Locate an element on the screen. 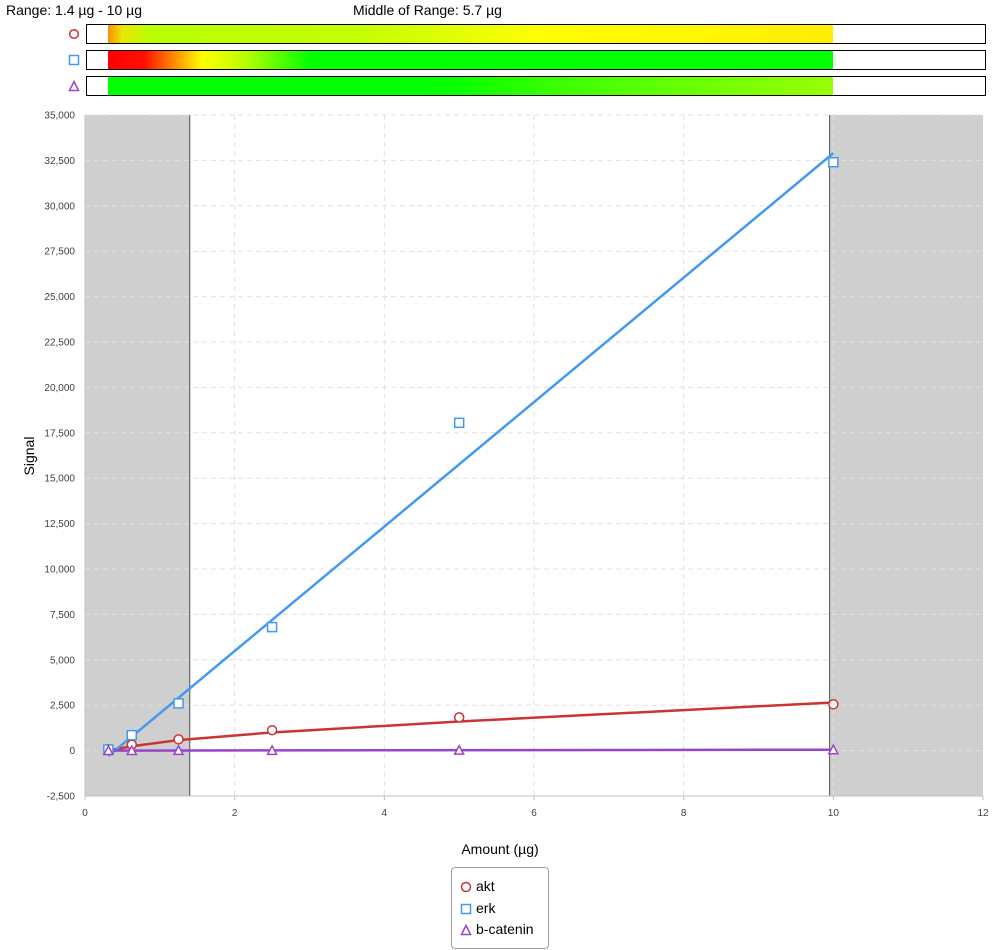 This screenshot has height=950, width=1000. y-tick-label: 10,000 is located at coordinates (59, 570).